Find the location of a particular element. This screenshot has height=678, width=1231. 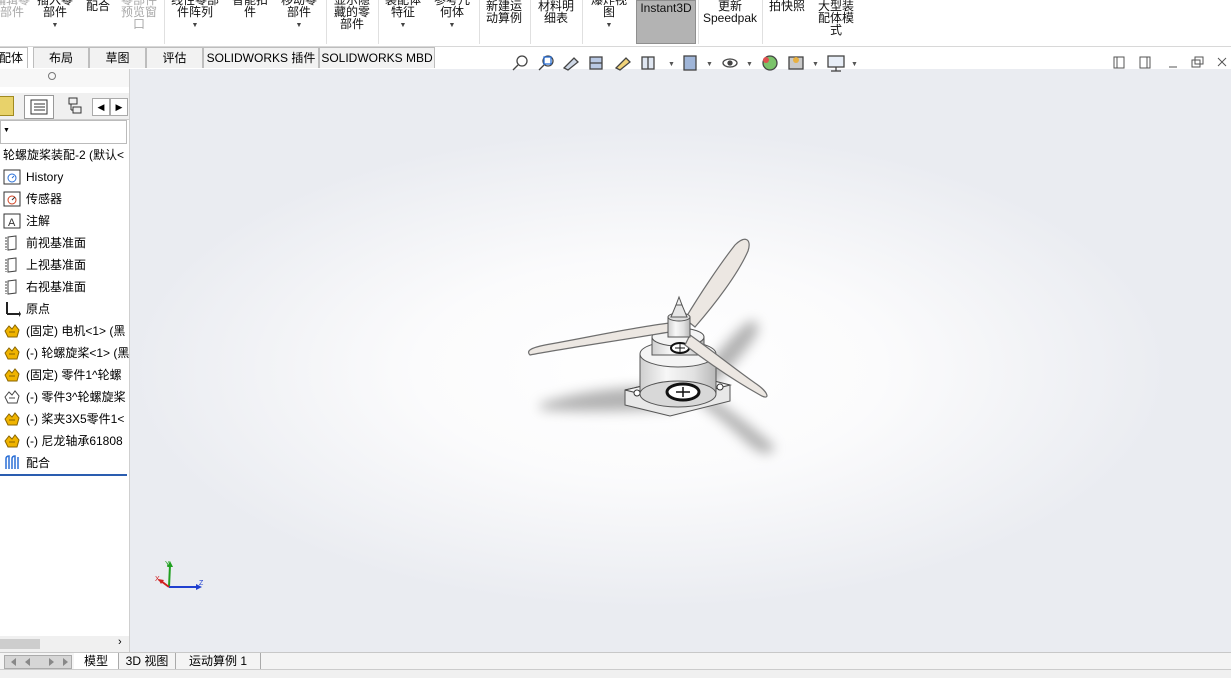

component-preview-button: 零部件 预览窗 口 is located at coordinates (139, 19).